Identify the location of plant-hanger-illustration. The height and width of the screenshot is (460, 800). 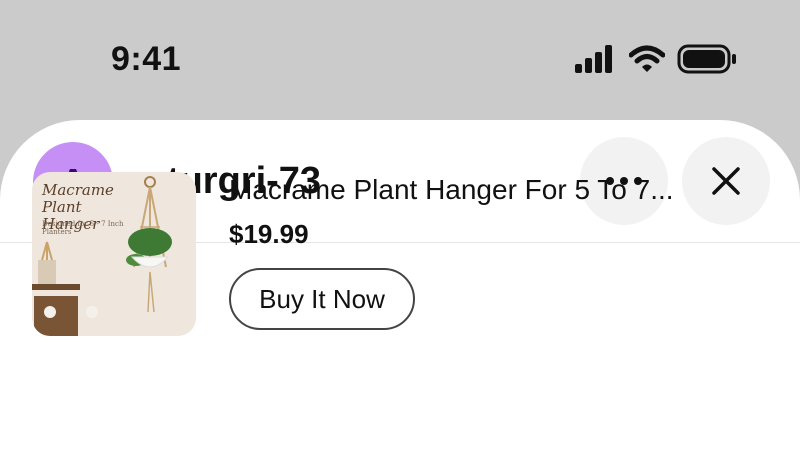
(102, 256).